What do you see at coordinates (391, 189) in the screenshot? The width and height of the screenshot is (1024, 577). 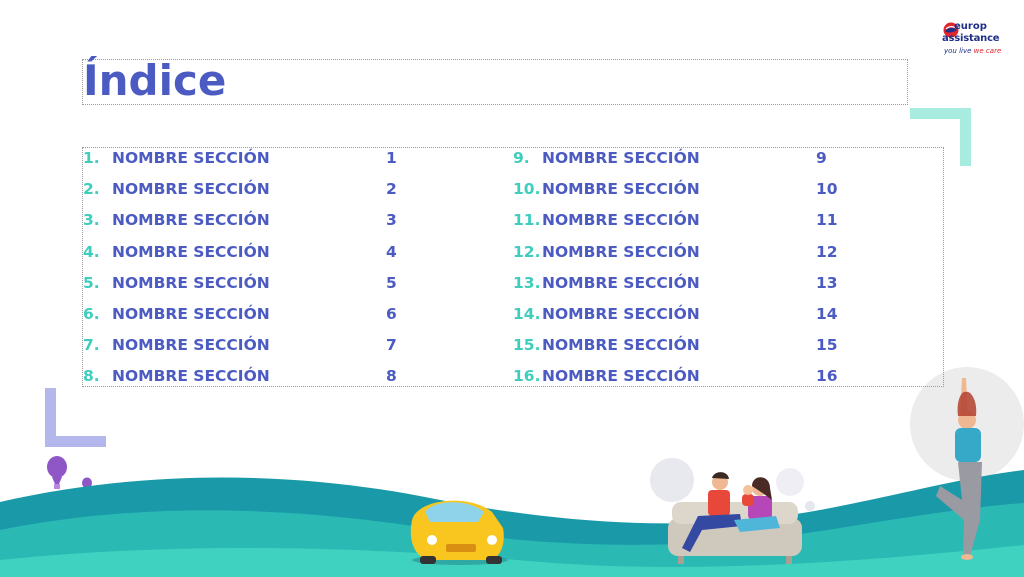 I see `toc-item-page: 2` at bounding box center [391, 189].